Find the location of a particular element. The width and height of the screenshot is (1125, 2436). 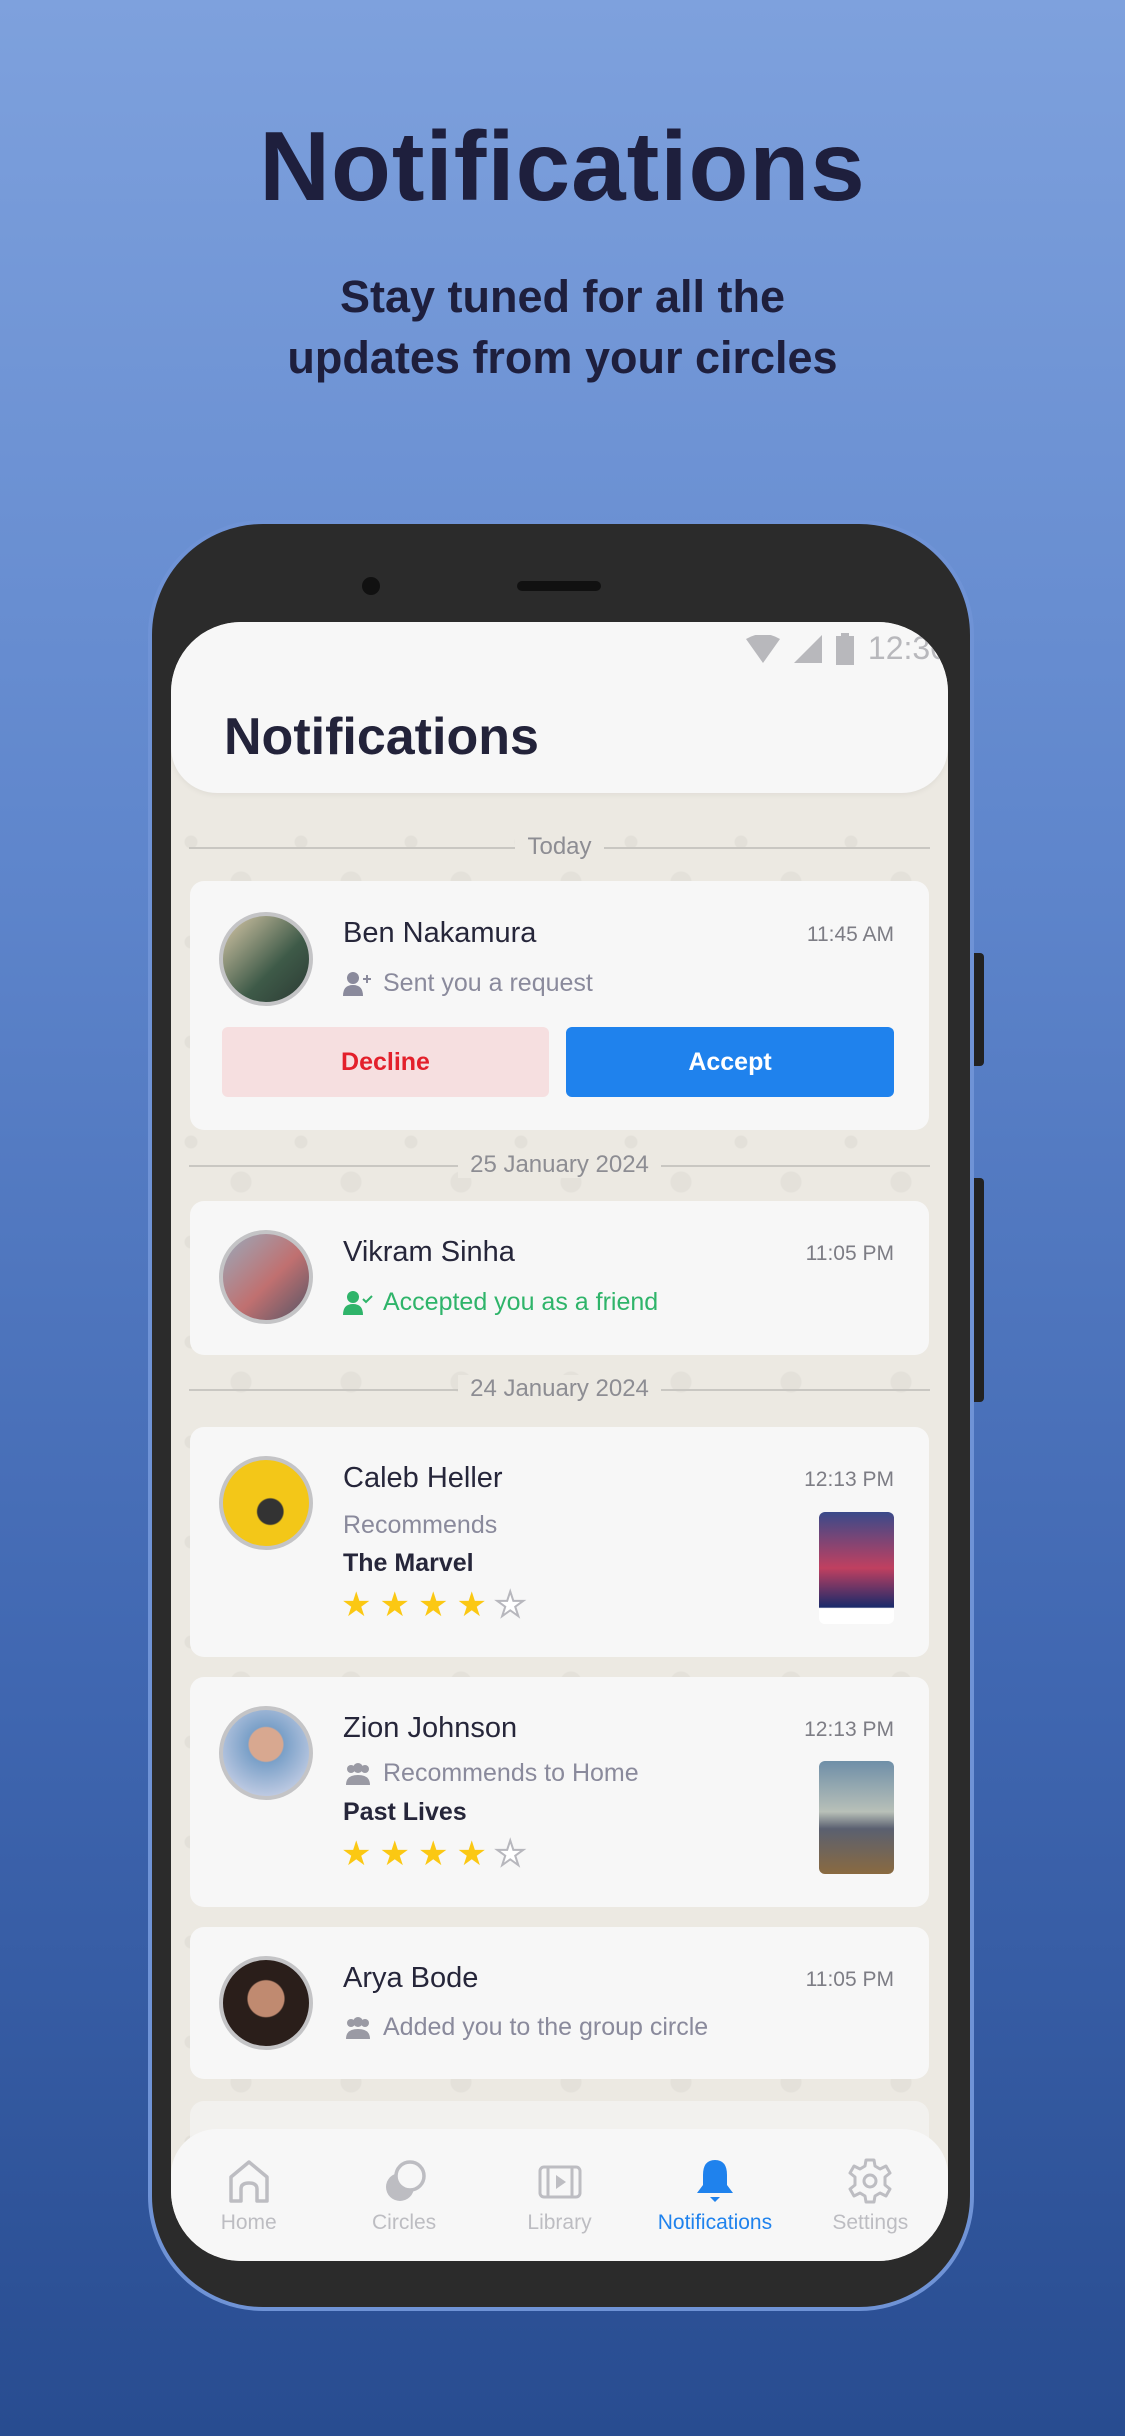

message: Recommends is located at coordinates (420, 1525).